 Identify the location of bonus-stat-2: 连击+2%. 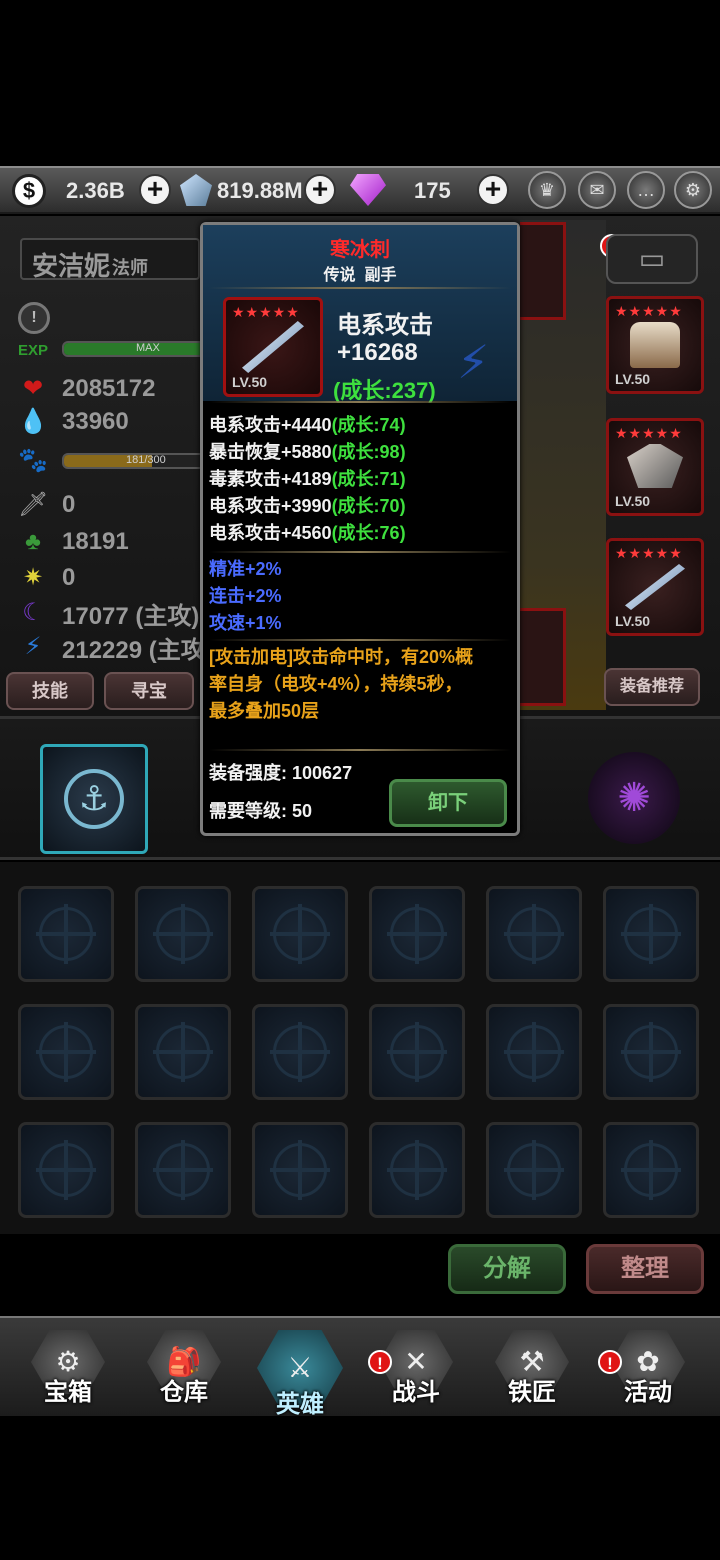
(245, 596).